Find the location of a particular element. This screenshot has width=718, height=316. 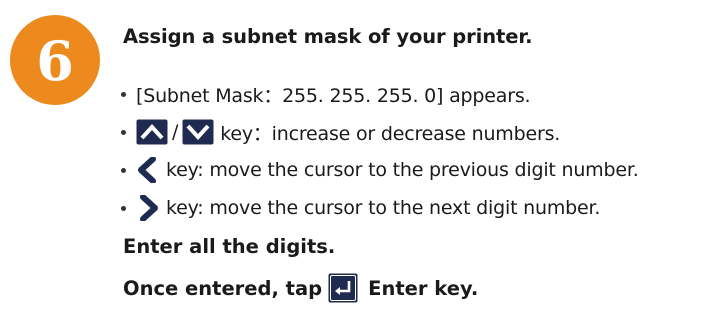

down-arrow-key-icon is located at coordinates (198, 132).